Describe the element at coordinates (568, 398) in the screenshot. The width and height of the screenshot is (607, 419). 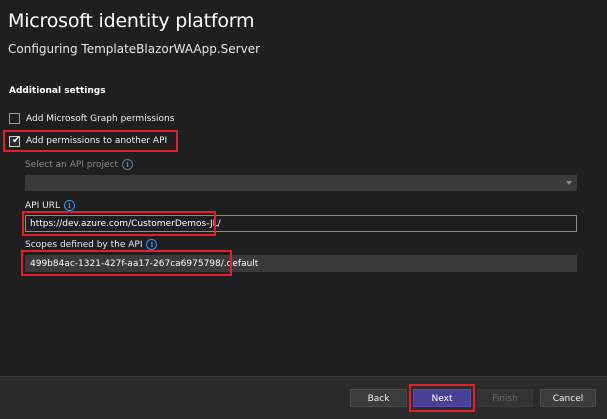
I see `cancel-button: Cancel` at that location.